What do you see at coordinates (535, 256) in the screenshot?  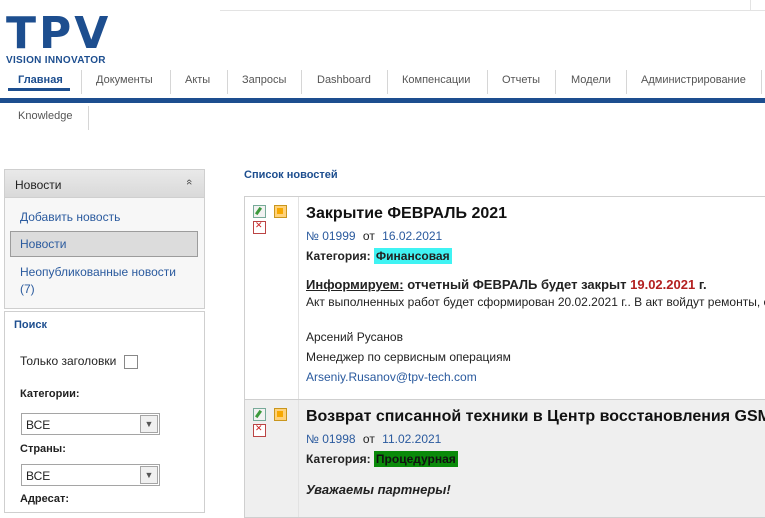 I see `news-category: Категория: Финансовая` at bounding box center [535, 256].